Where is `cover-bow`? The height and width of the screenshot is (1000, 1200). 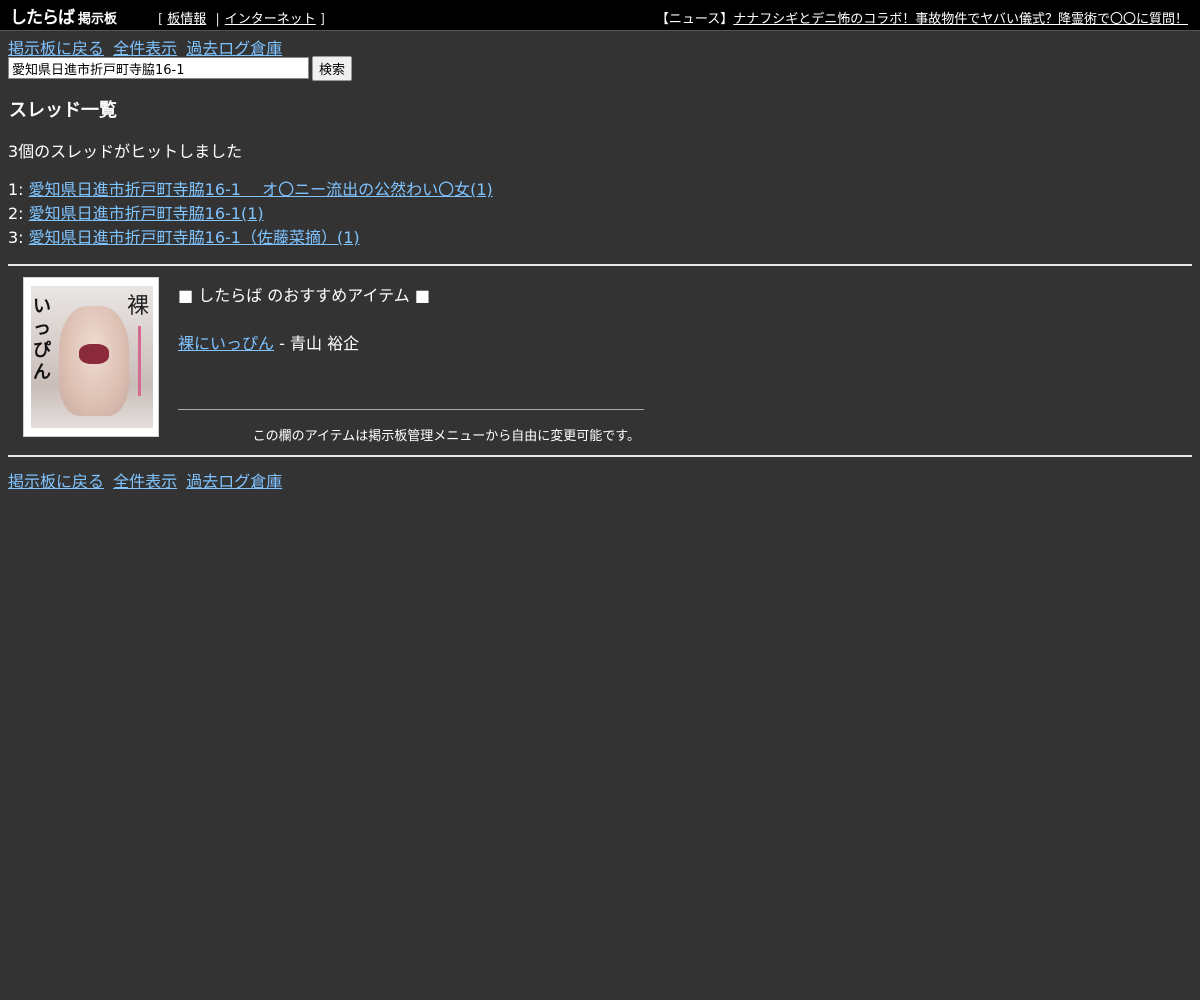
cover-bow is located at coordinates (94, 354).